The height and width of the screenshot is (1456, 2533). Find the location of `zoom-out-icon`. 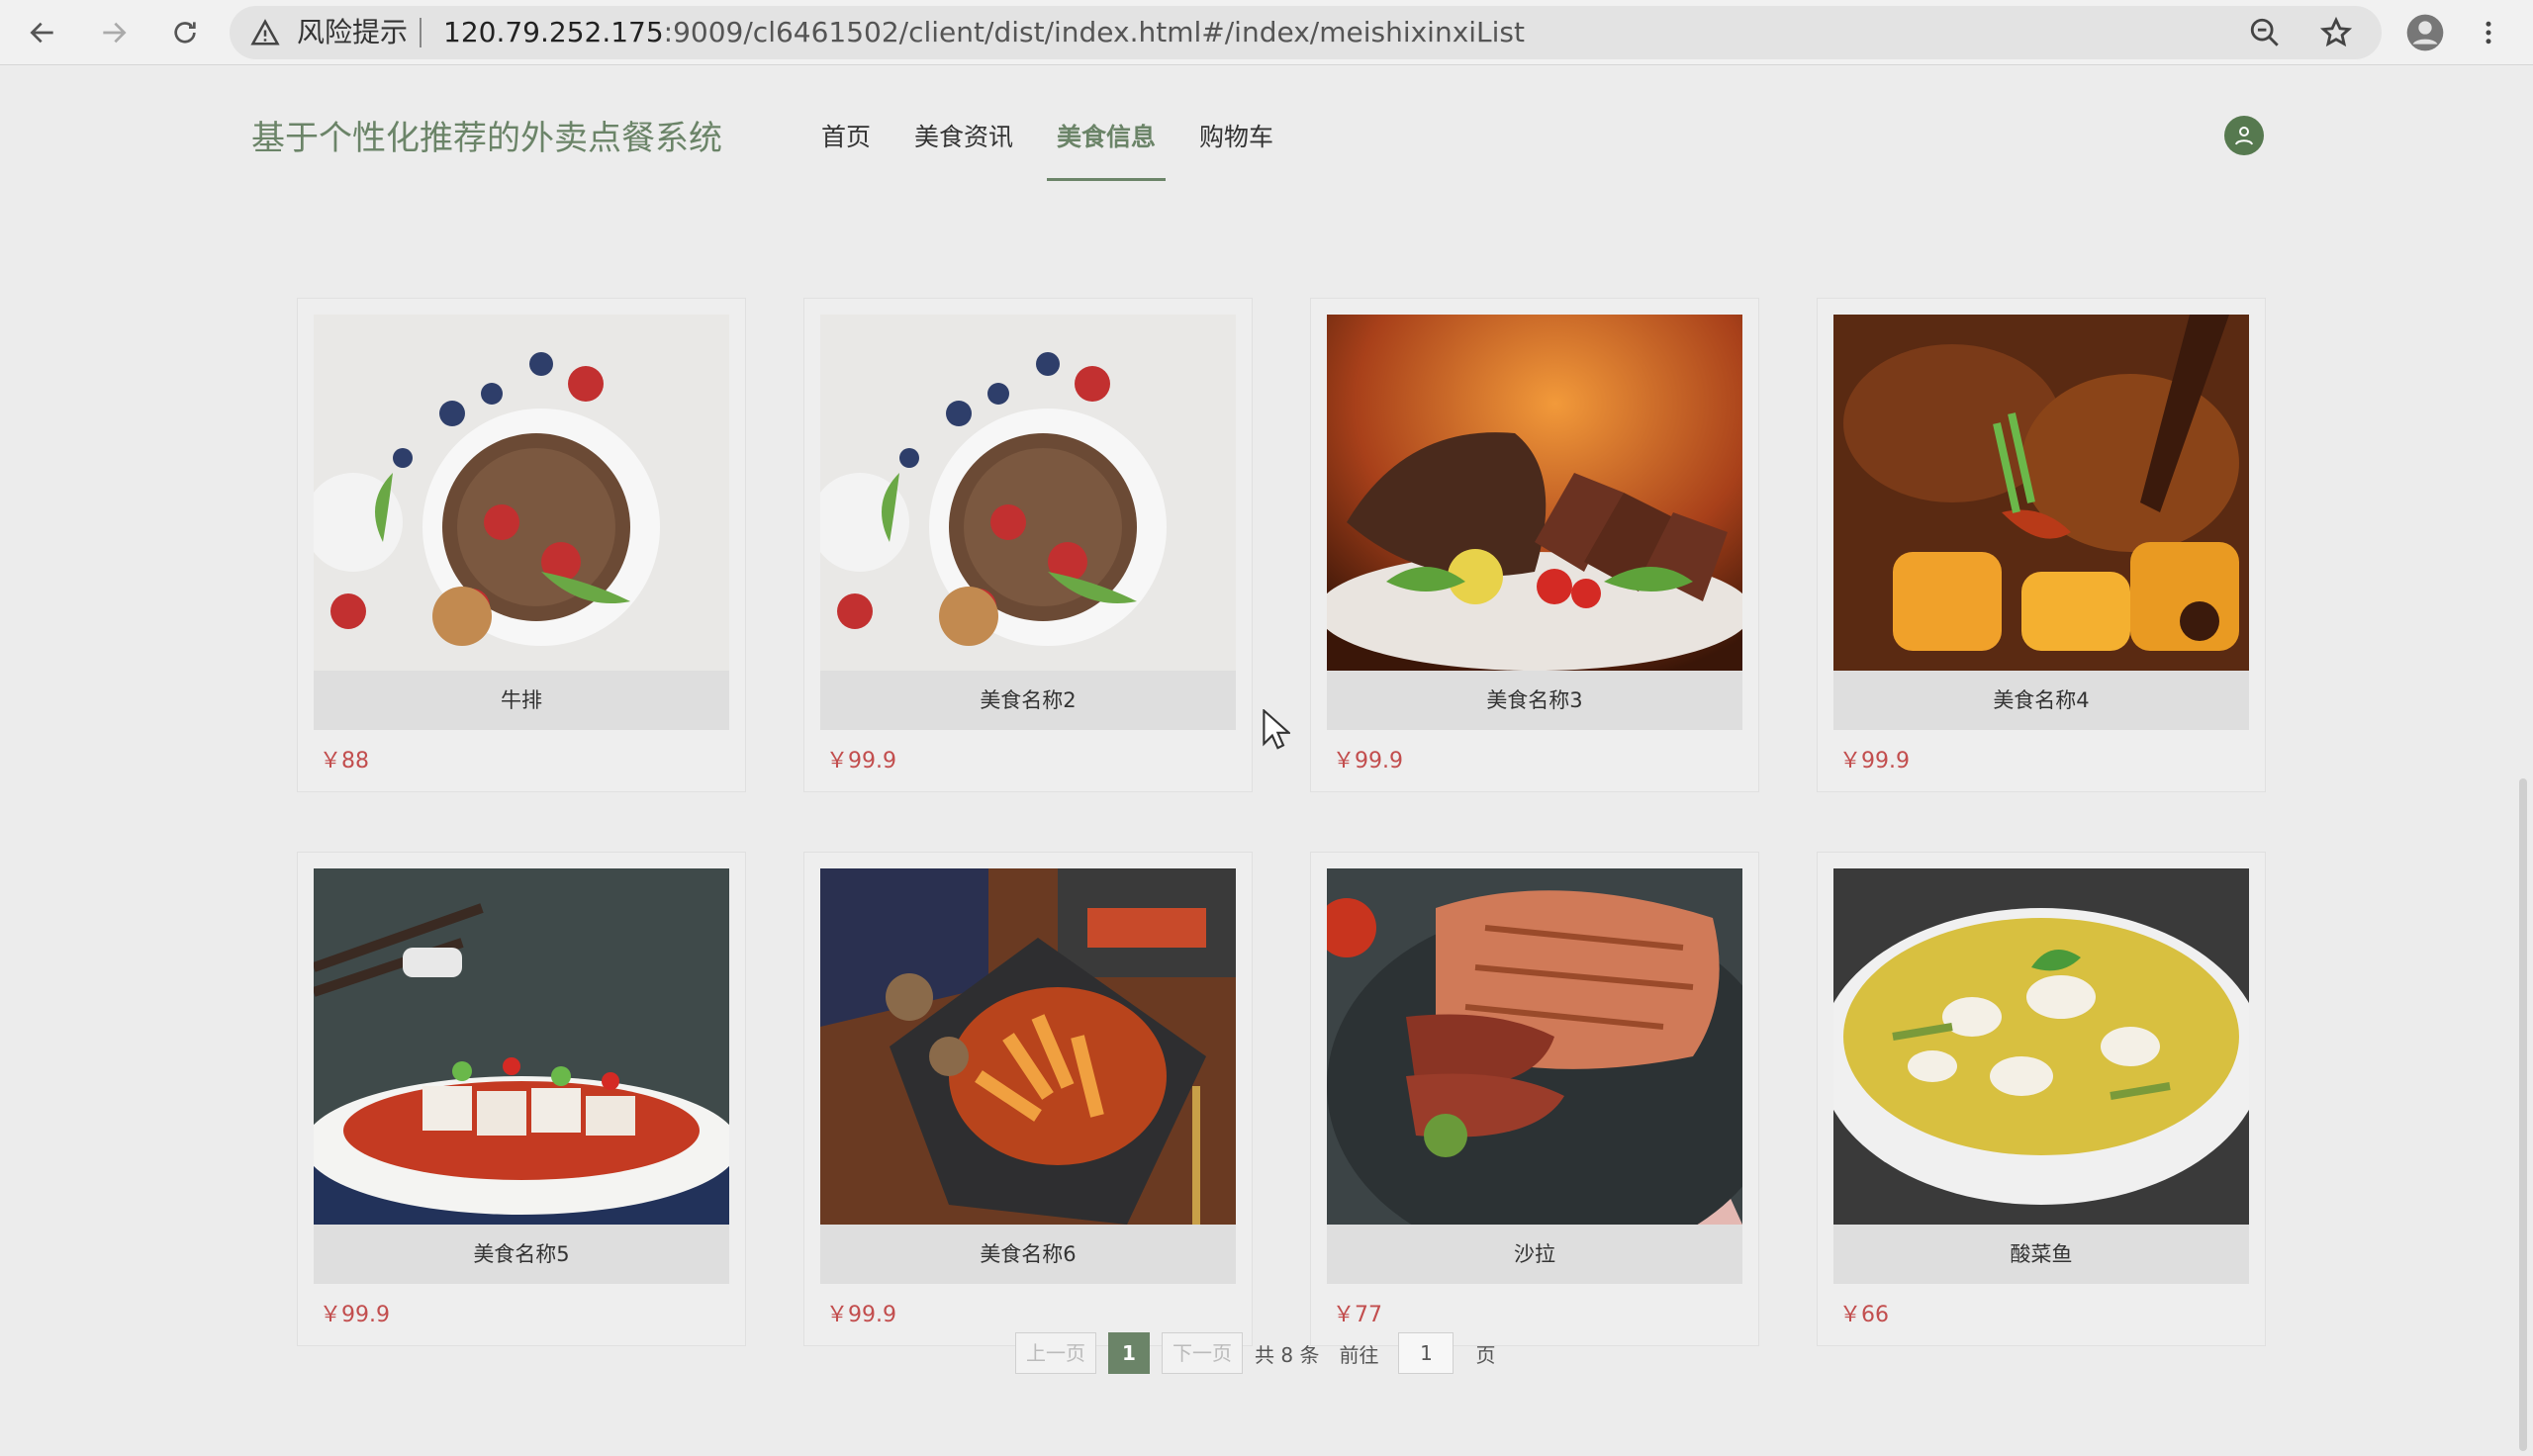

zoom-out-icon is located at coordinates (2265, 32).